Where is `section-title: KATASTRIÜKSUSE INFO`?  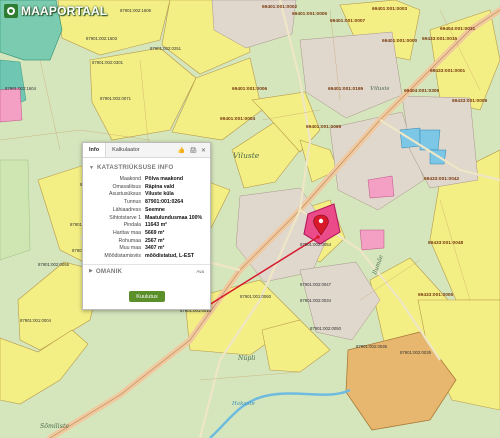
section-title: KATASTRIÜKSUSE INFO is located at coordinates (135, 167).